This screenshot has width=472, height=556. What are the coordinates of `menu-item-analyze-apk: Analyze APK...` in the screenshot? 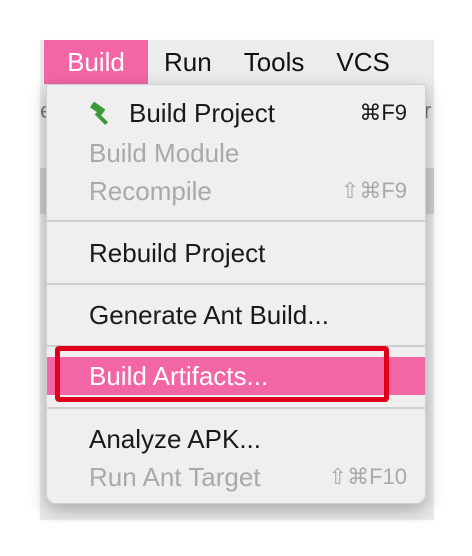 It's located at (236, 439).